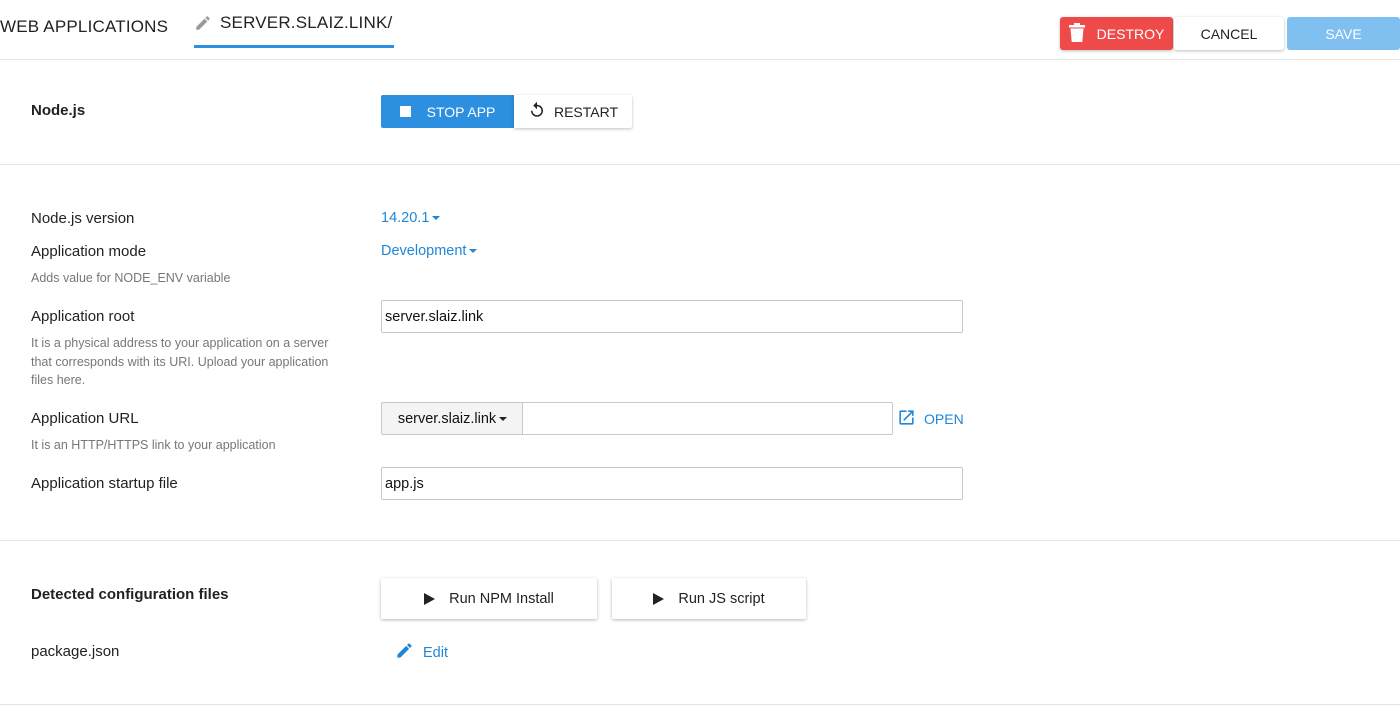 This screenshot has width=1400, height=706. What do you see at coordinates (461, 111) in the screenshot?
I see `stop-app-label: STOP APP` at bounding box center [461, 111].